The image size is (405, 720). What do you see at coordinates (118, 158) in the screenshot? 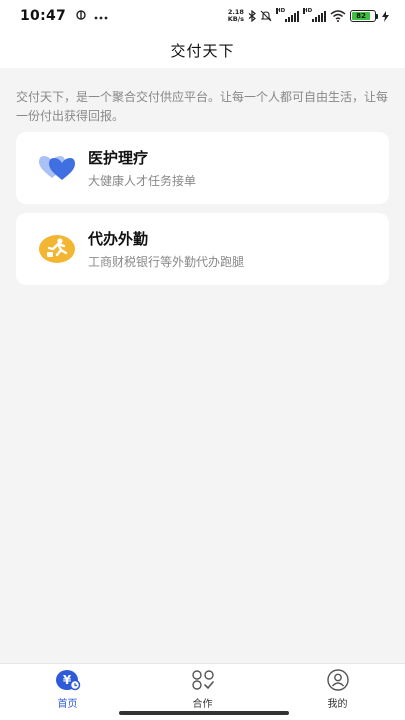
I see `card-title: 医护理疗` at bounding box center [118, 158].